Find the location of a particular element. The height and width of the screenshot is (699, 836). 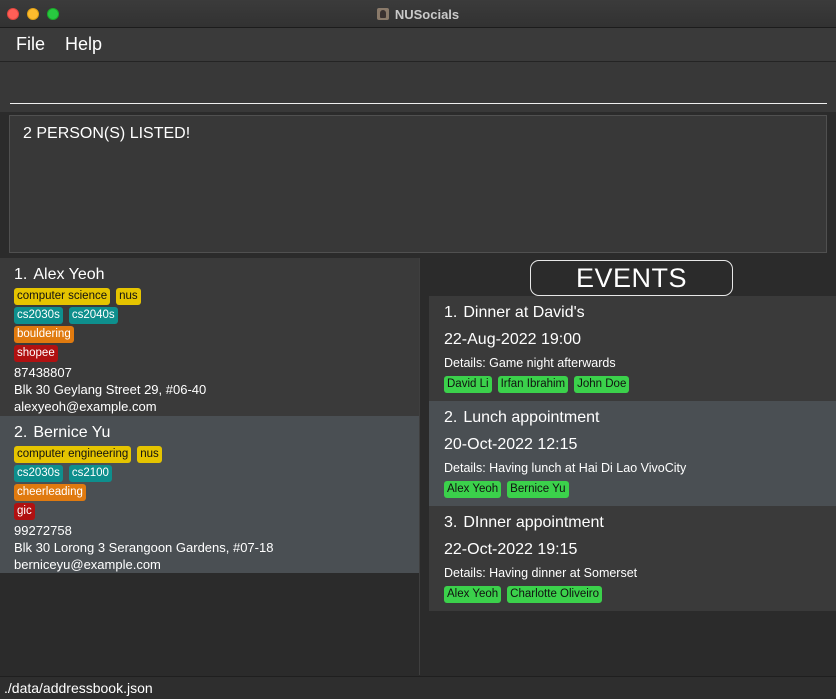

result-text: 2 PERSON(S) LISTED! is located at coordinates (107, 133).